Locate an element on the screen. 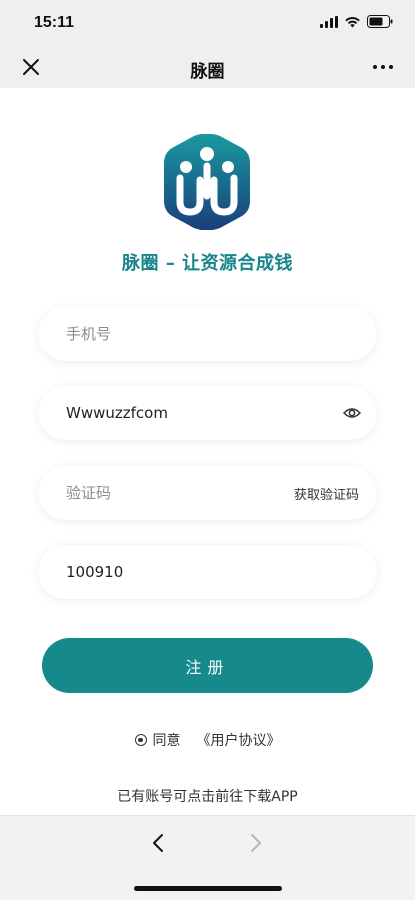  app-logo is located at coordinates (207, 182).